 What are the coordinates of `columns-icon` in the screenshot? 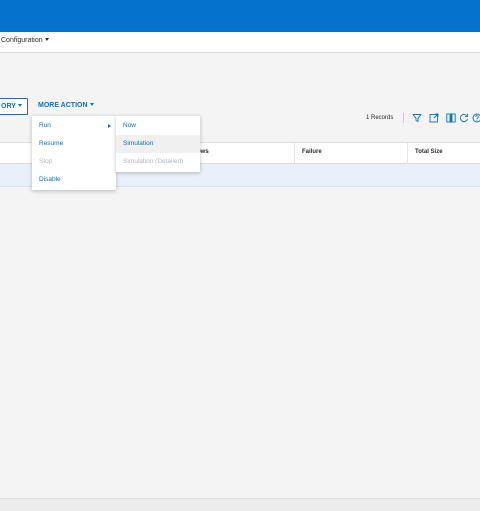 It's located at (451, 118).